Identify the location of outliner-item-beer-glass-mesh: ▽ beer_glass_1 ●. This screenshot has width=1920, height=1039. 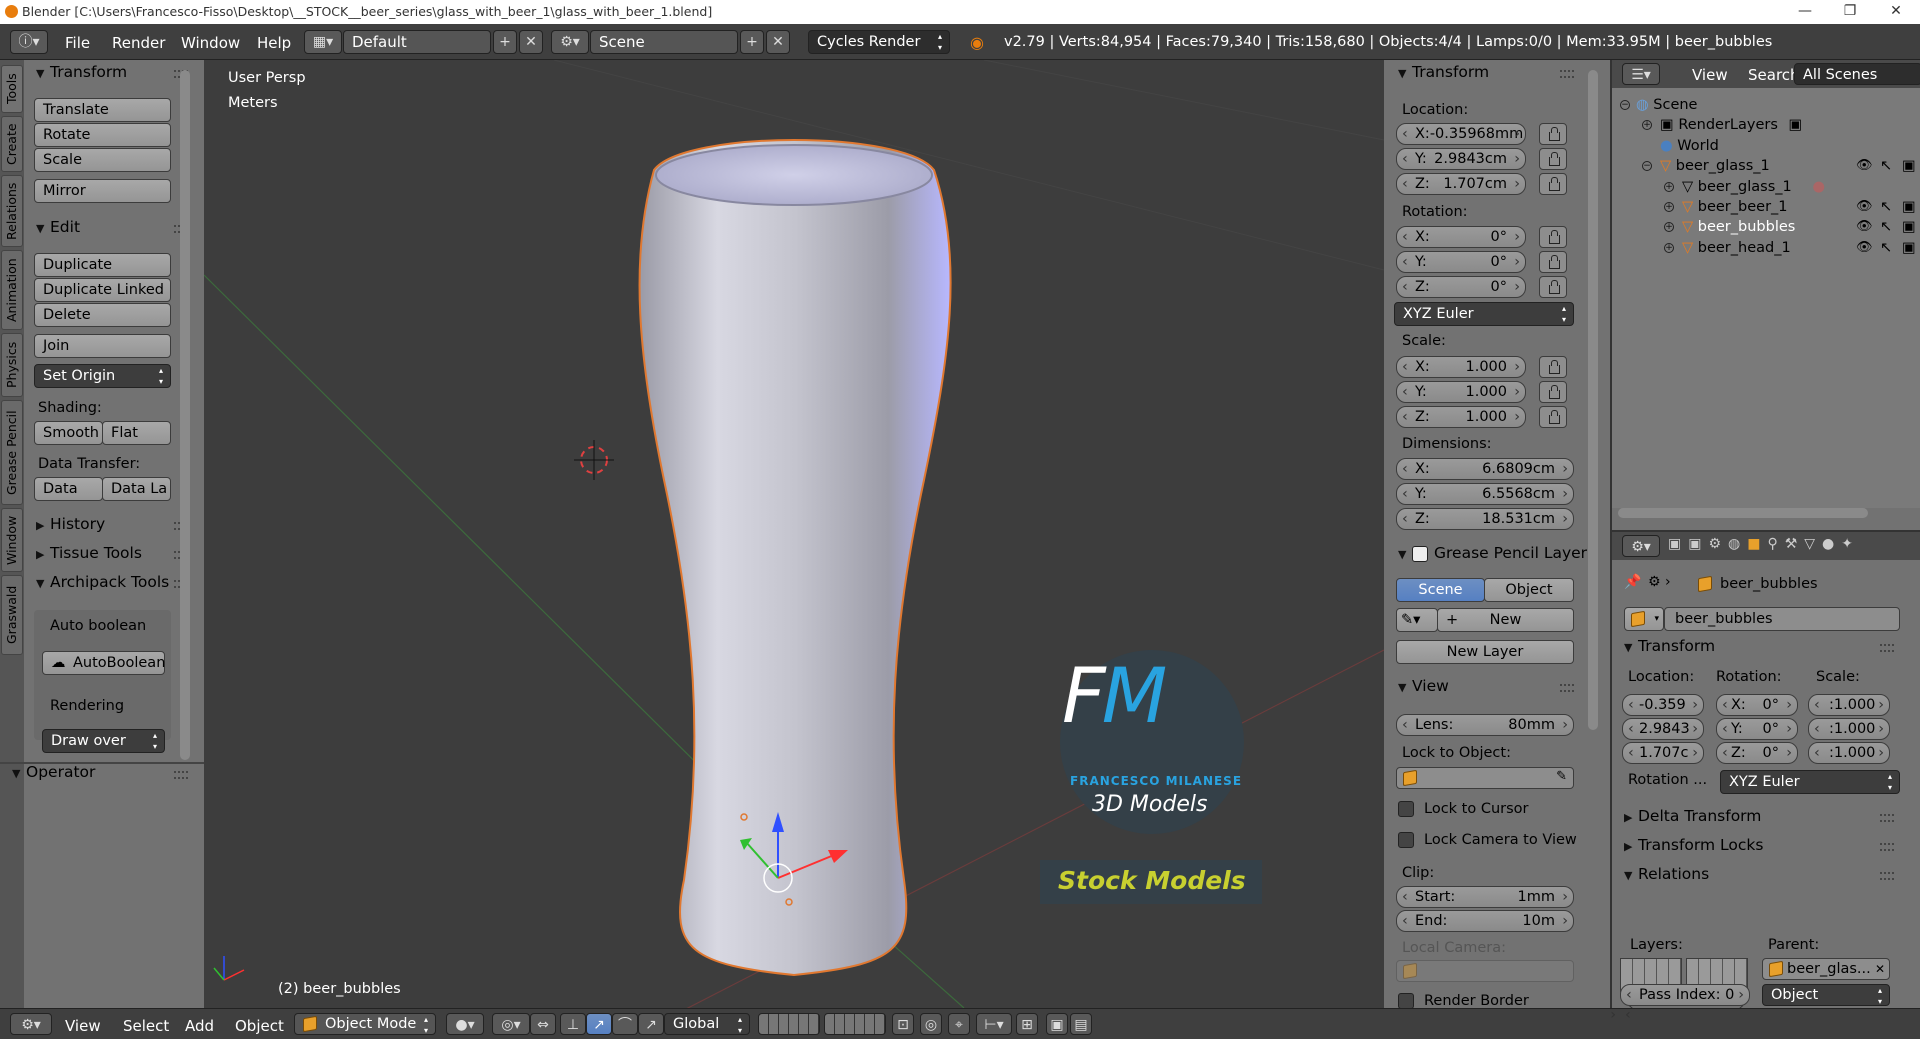
(1753, 187).